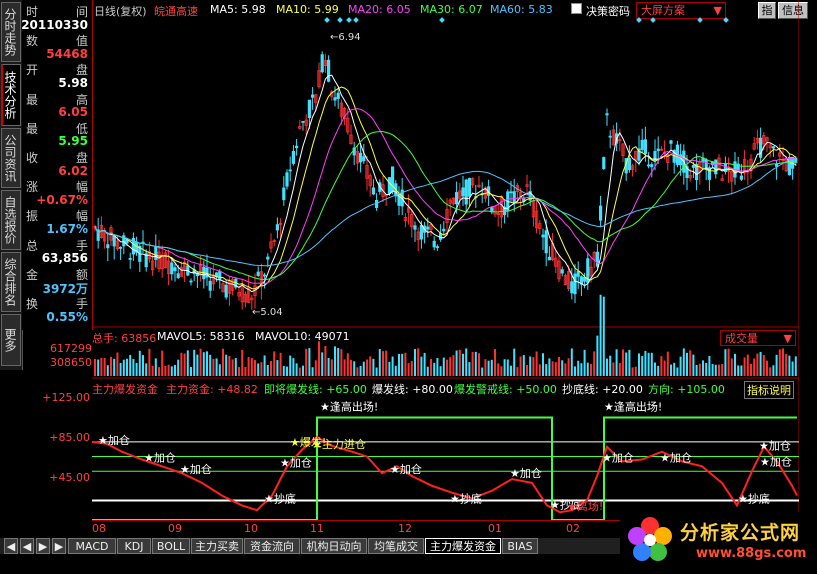 The image size is (817, 574). I want to click on high-price-label: ←6.94, so click(345, 37).